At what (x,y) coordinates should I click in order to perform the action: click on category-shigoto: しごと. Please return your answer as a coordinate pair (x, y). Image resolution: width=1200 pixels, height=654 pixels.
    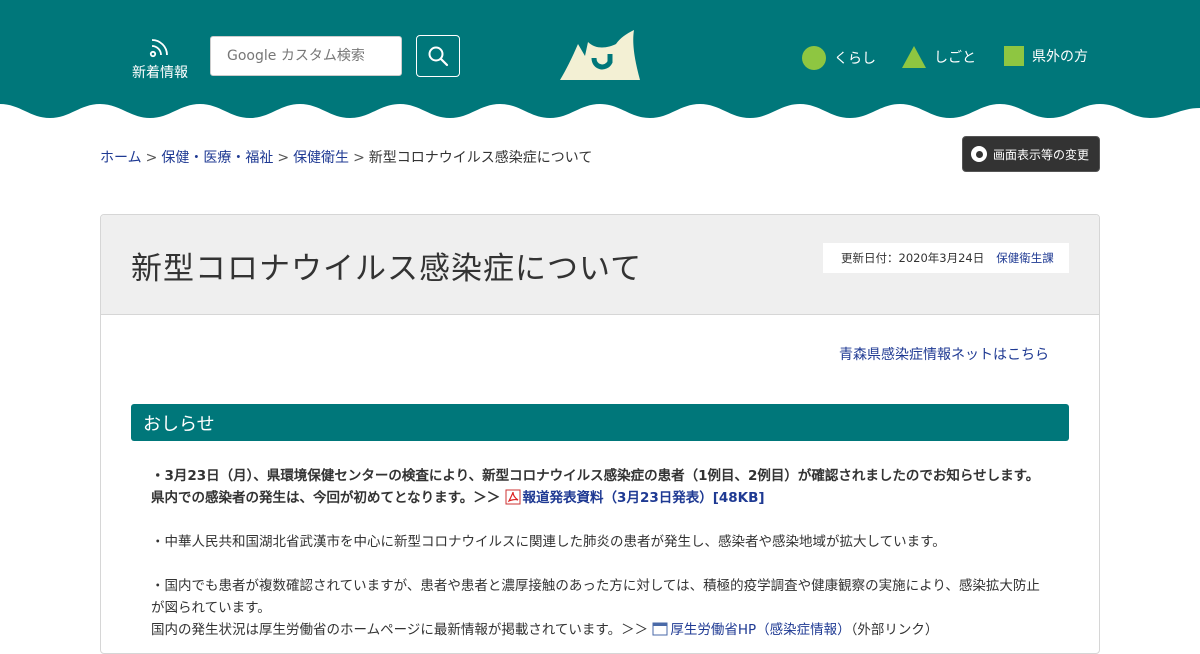
    Looking at the image, I should click on (939, 57).